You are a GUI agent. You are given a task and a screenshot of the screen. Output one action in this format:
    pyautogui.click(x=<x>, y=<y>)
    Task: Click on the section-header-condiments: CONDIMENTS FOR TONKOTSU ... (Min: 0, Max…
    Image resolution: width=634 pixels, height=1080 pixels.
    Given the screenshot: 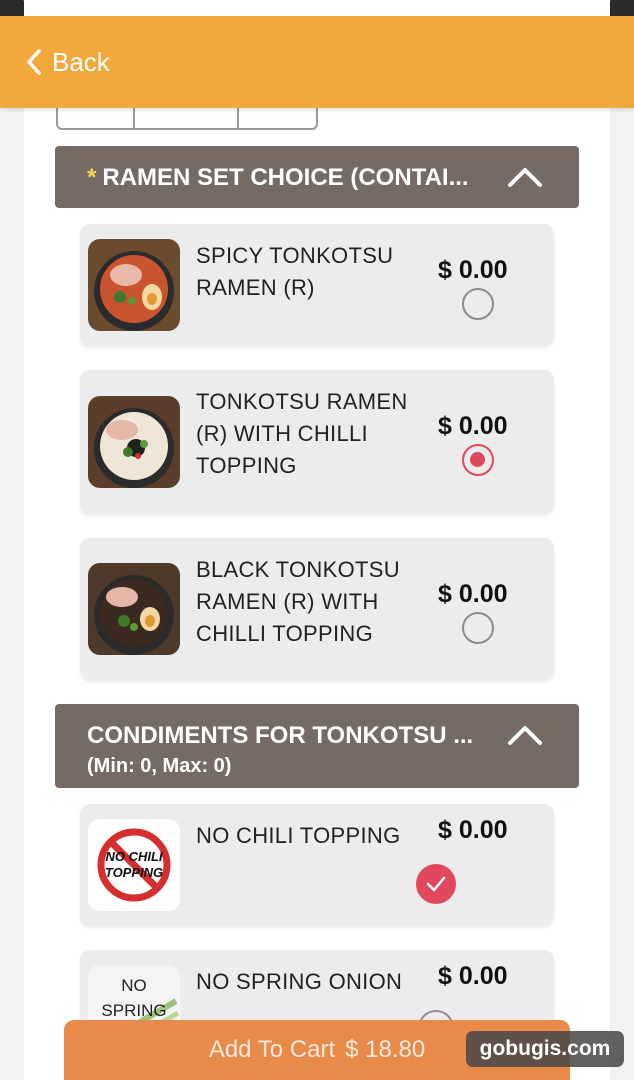 What is the action you would take?
    pyautogui.click(x=317, y=746)
    